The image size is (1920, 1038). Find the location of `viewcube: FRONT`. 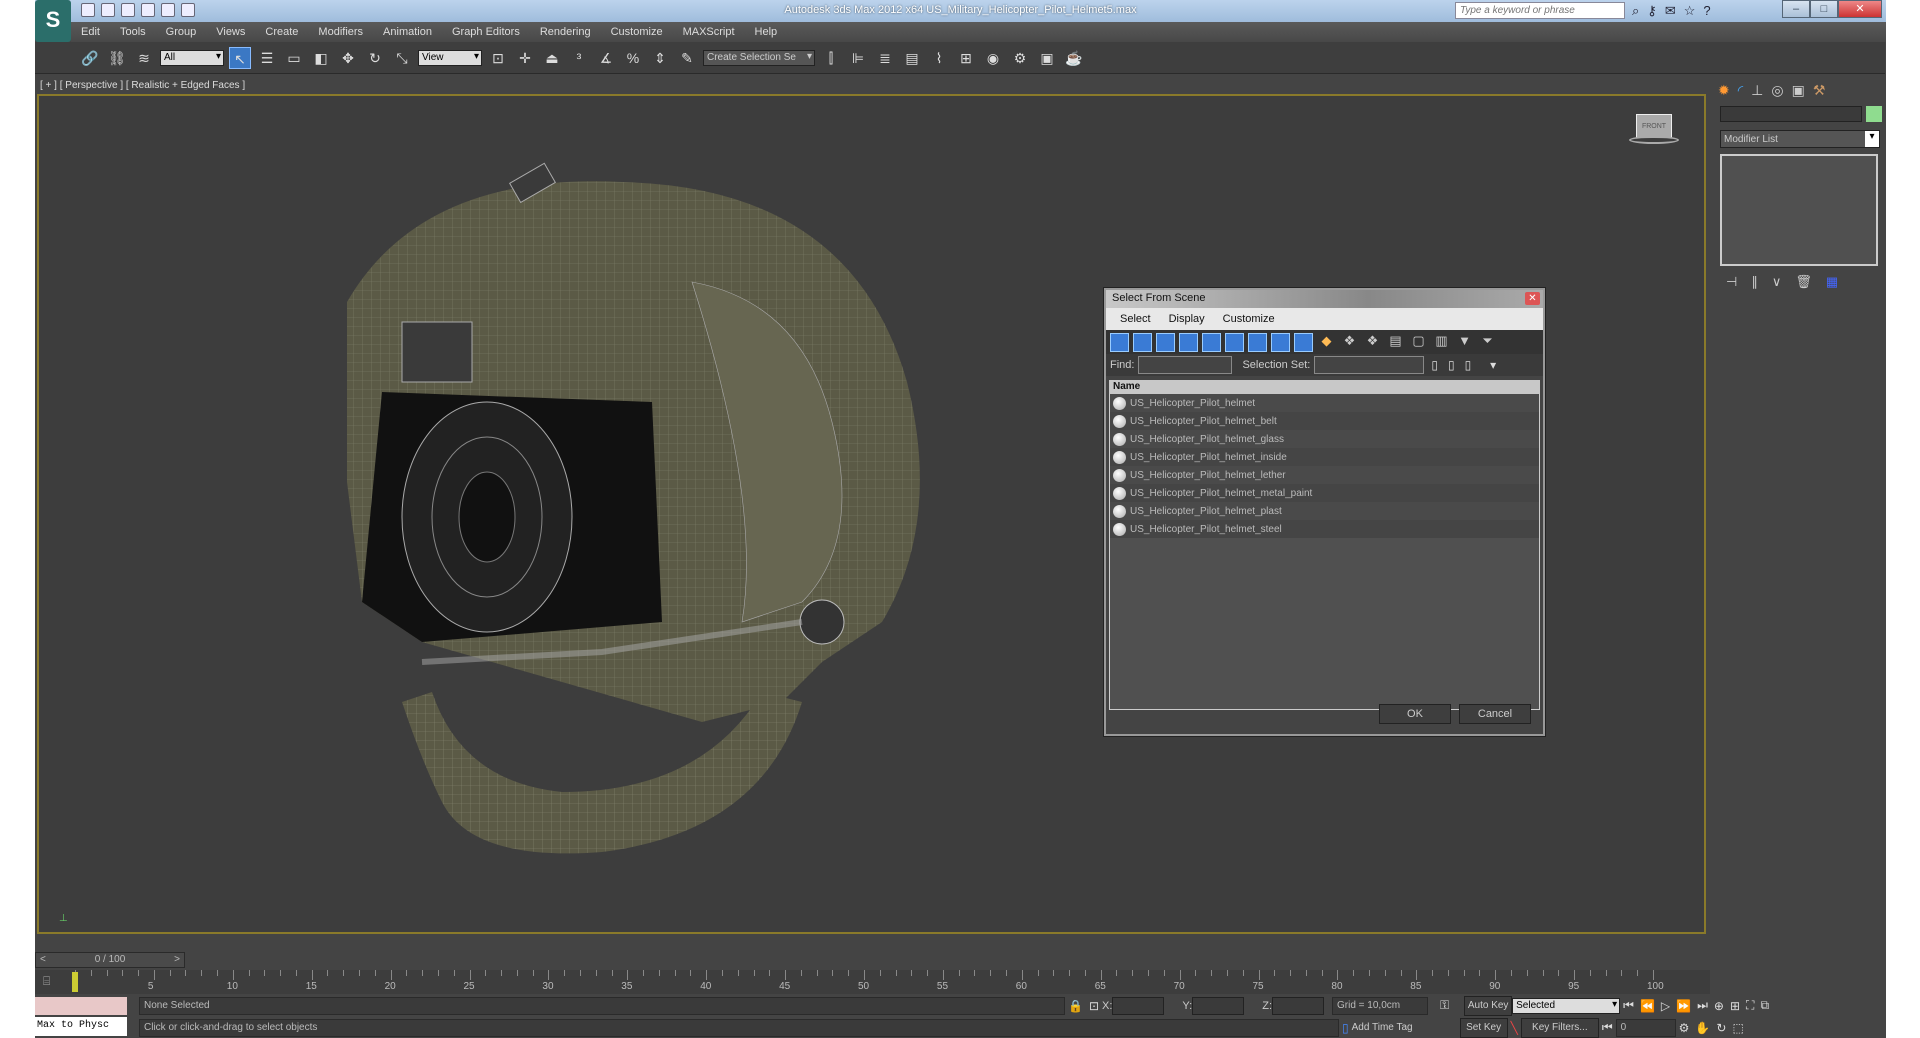

viewcube: FRONT is located at coordinates (1654, 132).